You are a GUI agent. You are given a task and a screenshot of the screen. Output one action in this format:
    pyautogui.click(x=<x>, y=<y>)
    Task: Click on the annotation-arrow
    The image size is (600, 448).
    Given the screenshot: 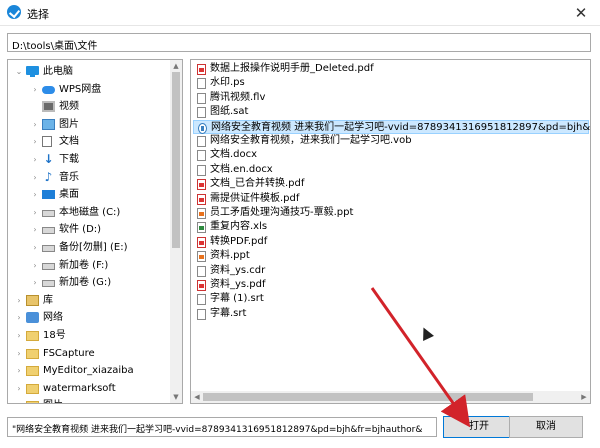 What is the action you would take?
    pyautogui.click(x=420, y=357)
    